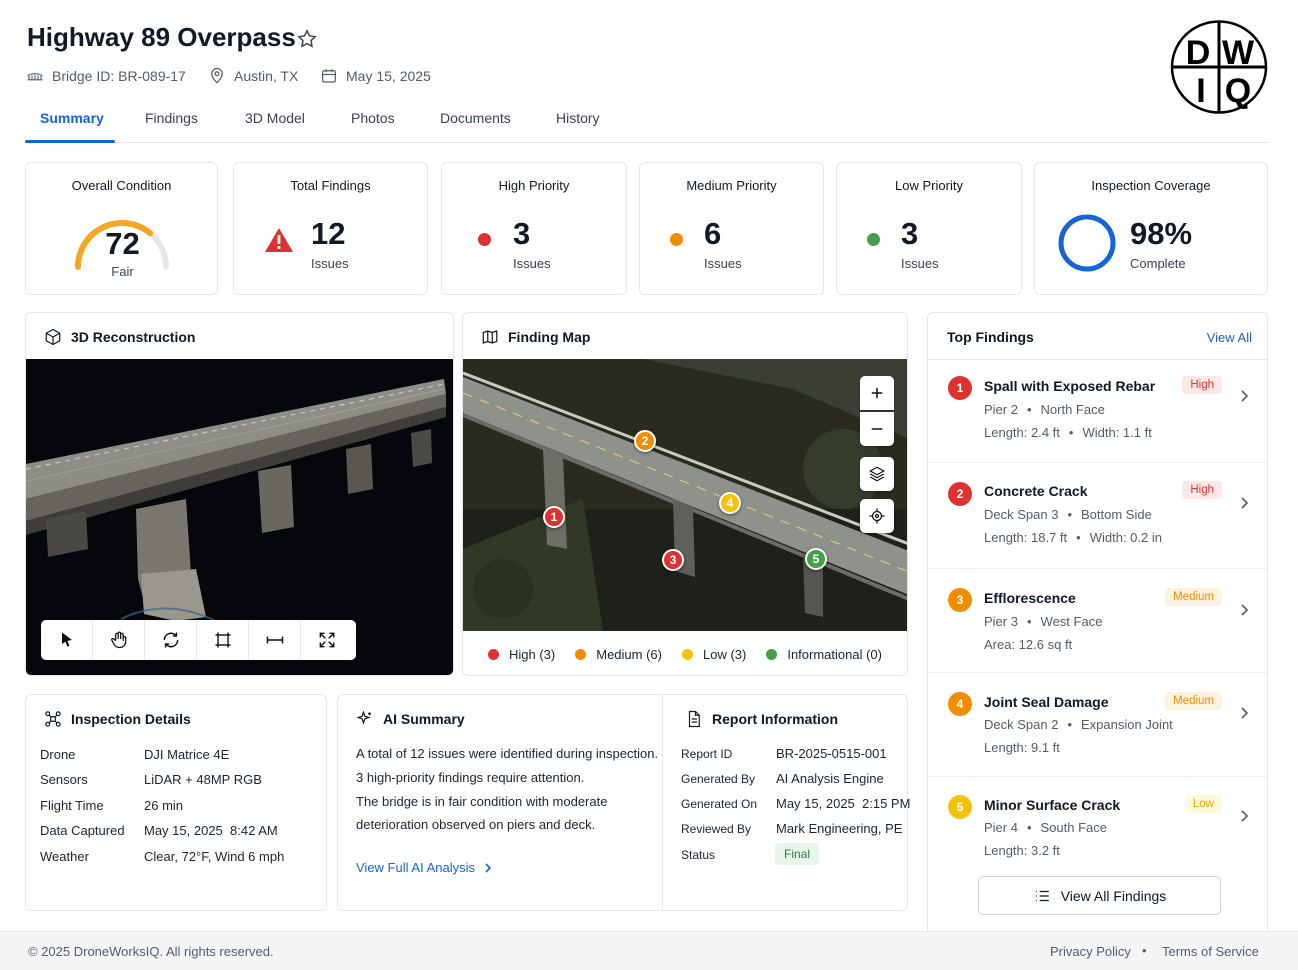  Describe the element at coordinates (662, 802) in the screenshot. I see `section-divider` at that location.